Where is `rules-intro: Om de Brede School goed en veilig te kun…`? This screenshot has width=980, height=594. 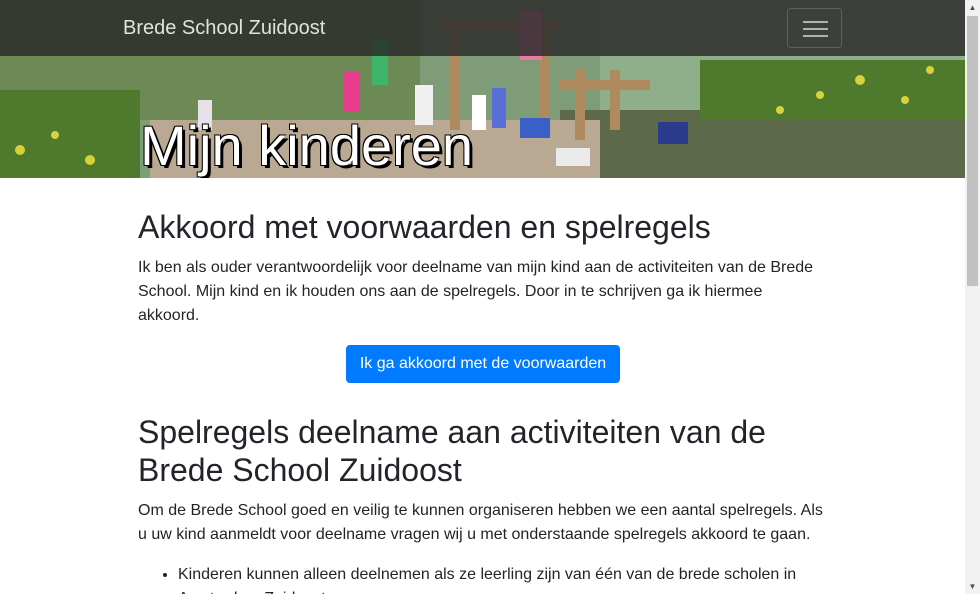 rules-intro: Om de Brede School goed en veilig te kun… is located at coordinates (480, 522).